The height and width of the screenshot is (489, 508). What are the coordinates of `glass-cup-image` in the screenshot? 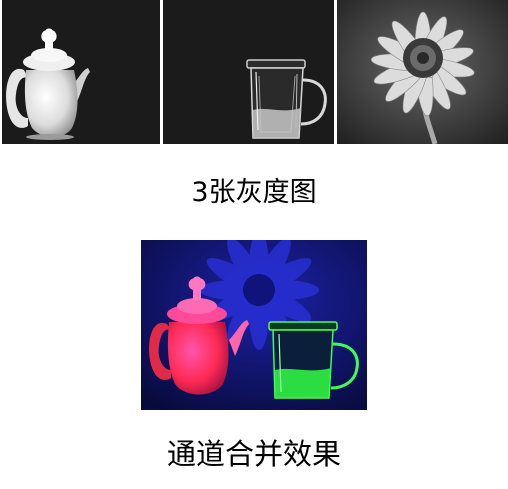 It's located at (248, 72).